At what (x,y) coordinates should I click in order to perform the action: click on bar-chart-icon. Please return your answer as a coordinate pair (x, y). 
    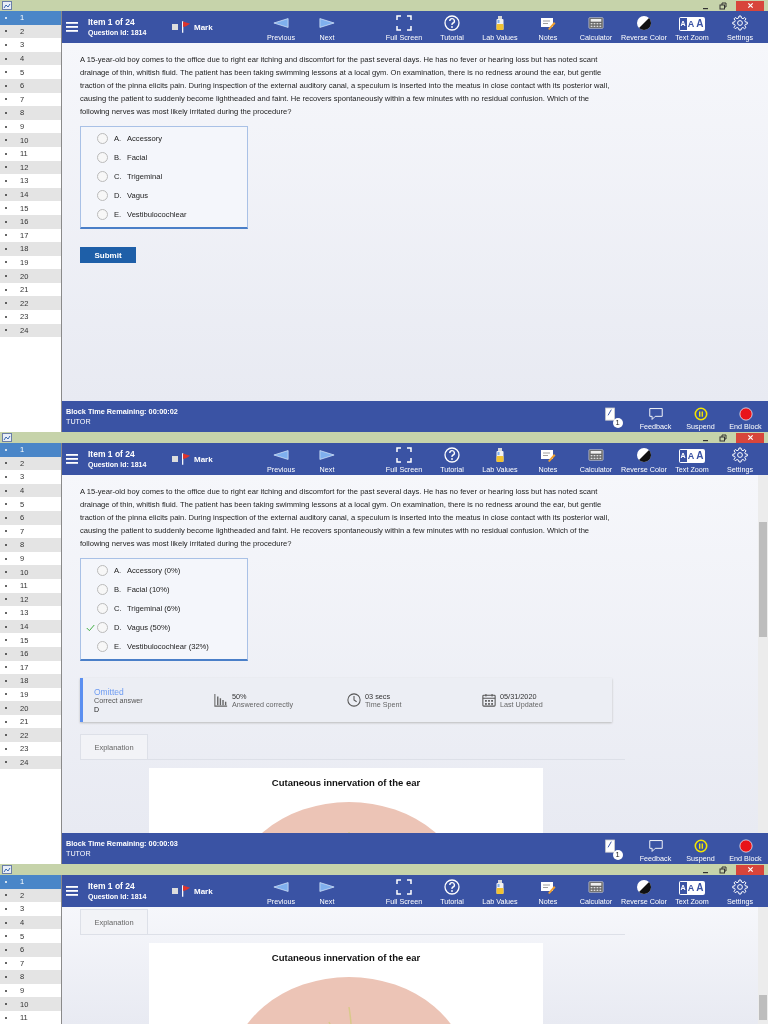
    Looking at the image, I should click on (221, 700).